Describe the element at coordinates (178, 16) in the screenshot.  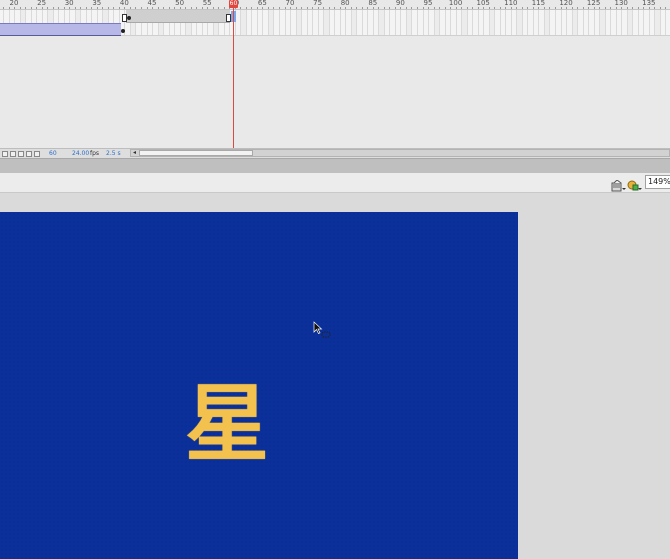
I see `tween-span-top` at that location.